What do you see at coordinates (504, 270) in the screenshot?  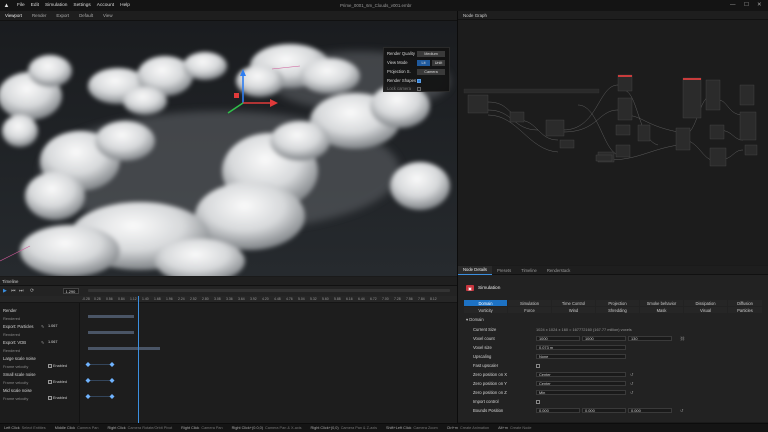 I see `tab-presets: Presets` at bounding box center [504, 270].